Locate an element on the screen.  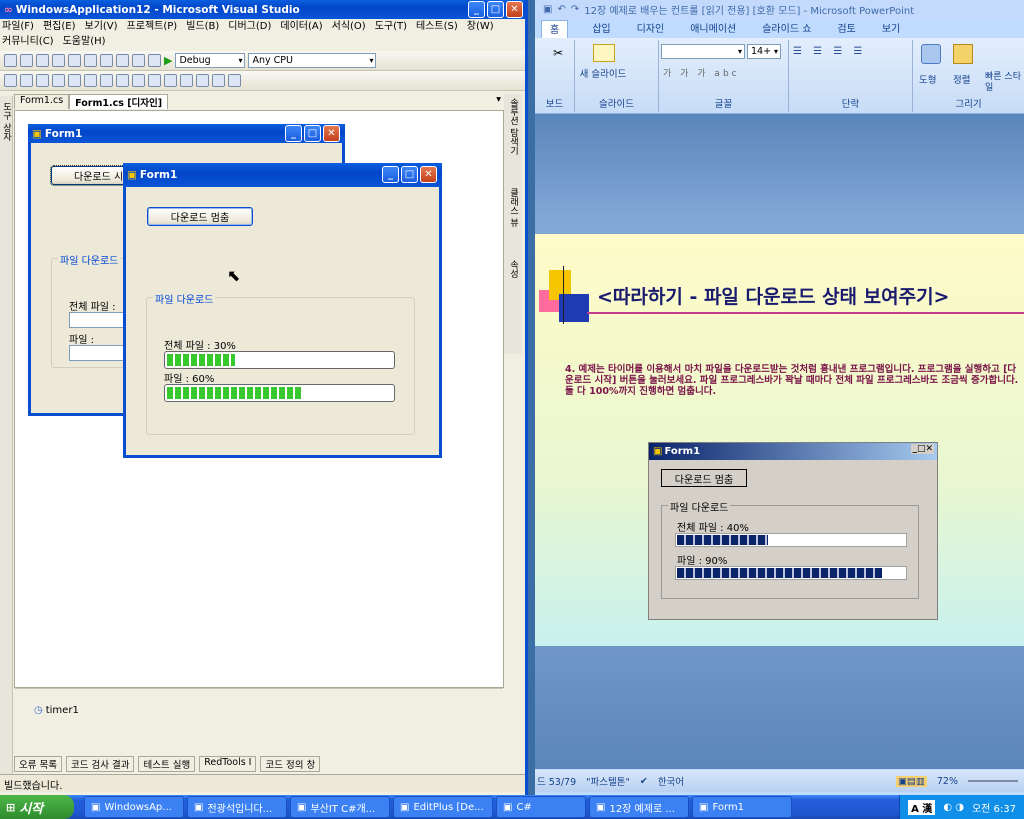
menu-item: 보기(V) is located at coordinates (101, 27).